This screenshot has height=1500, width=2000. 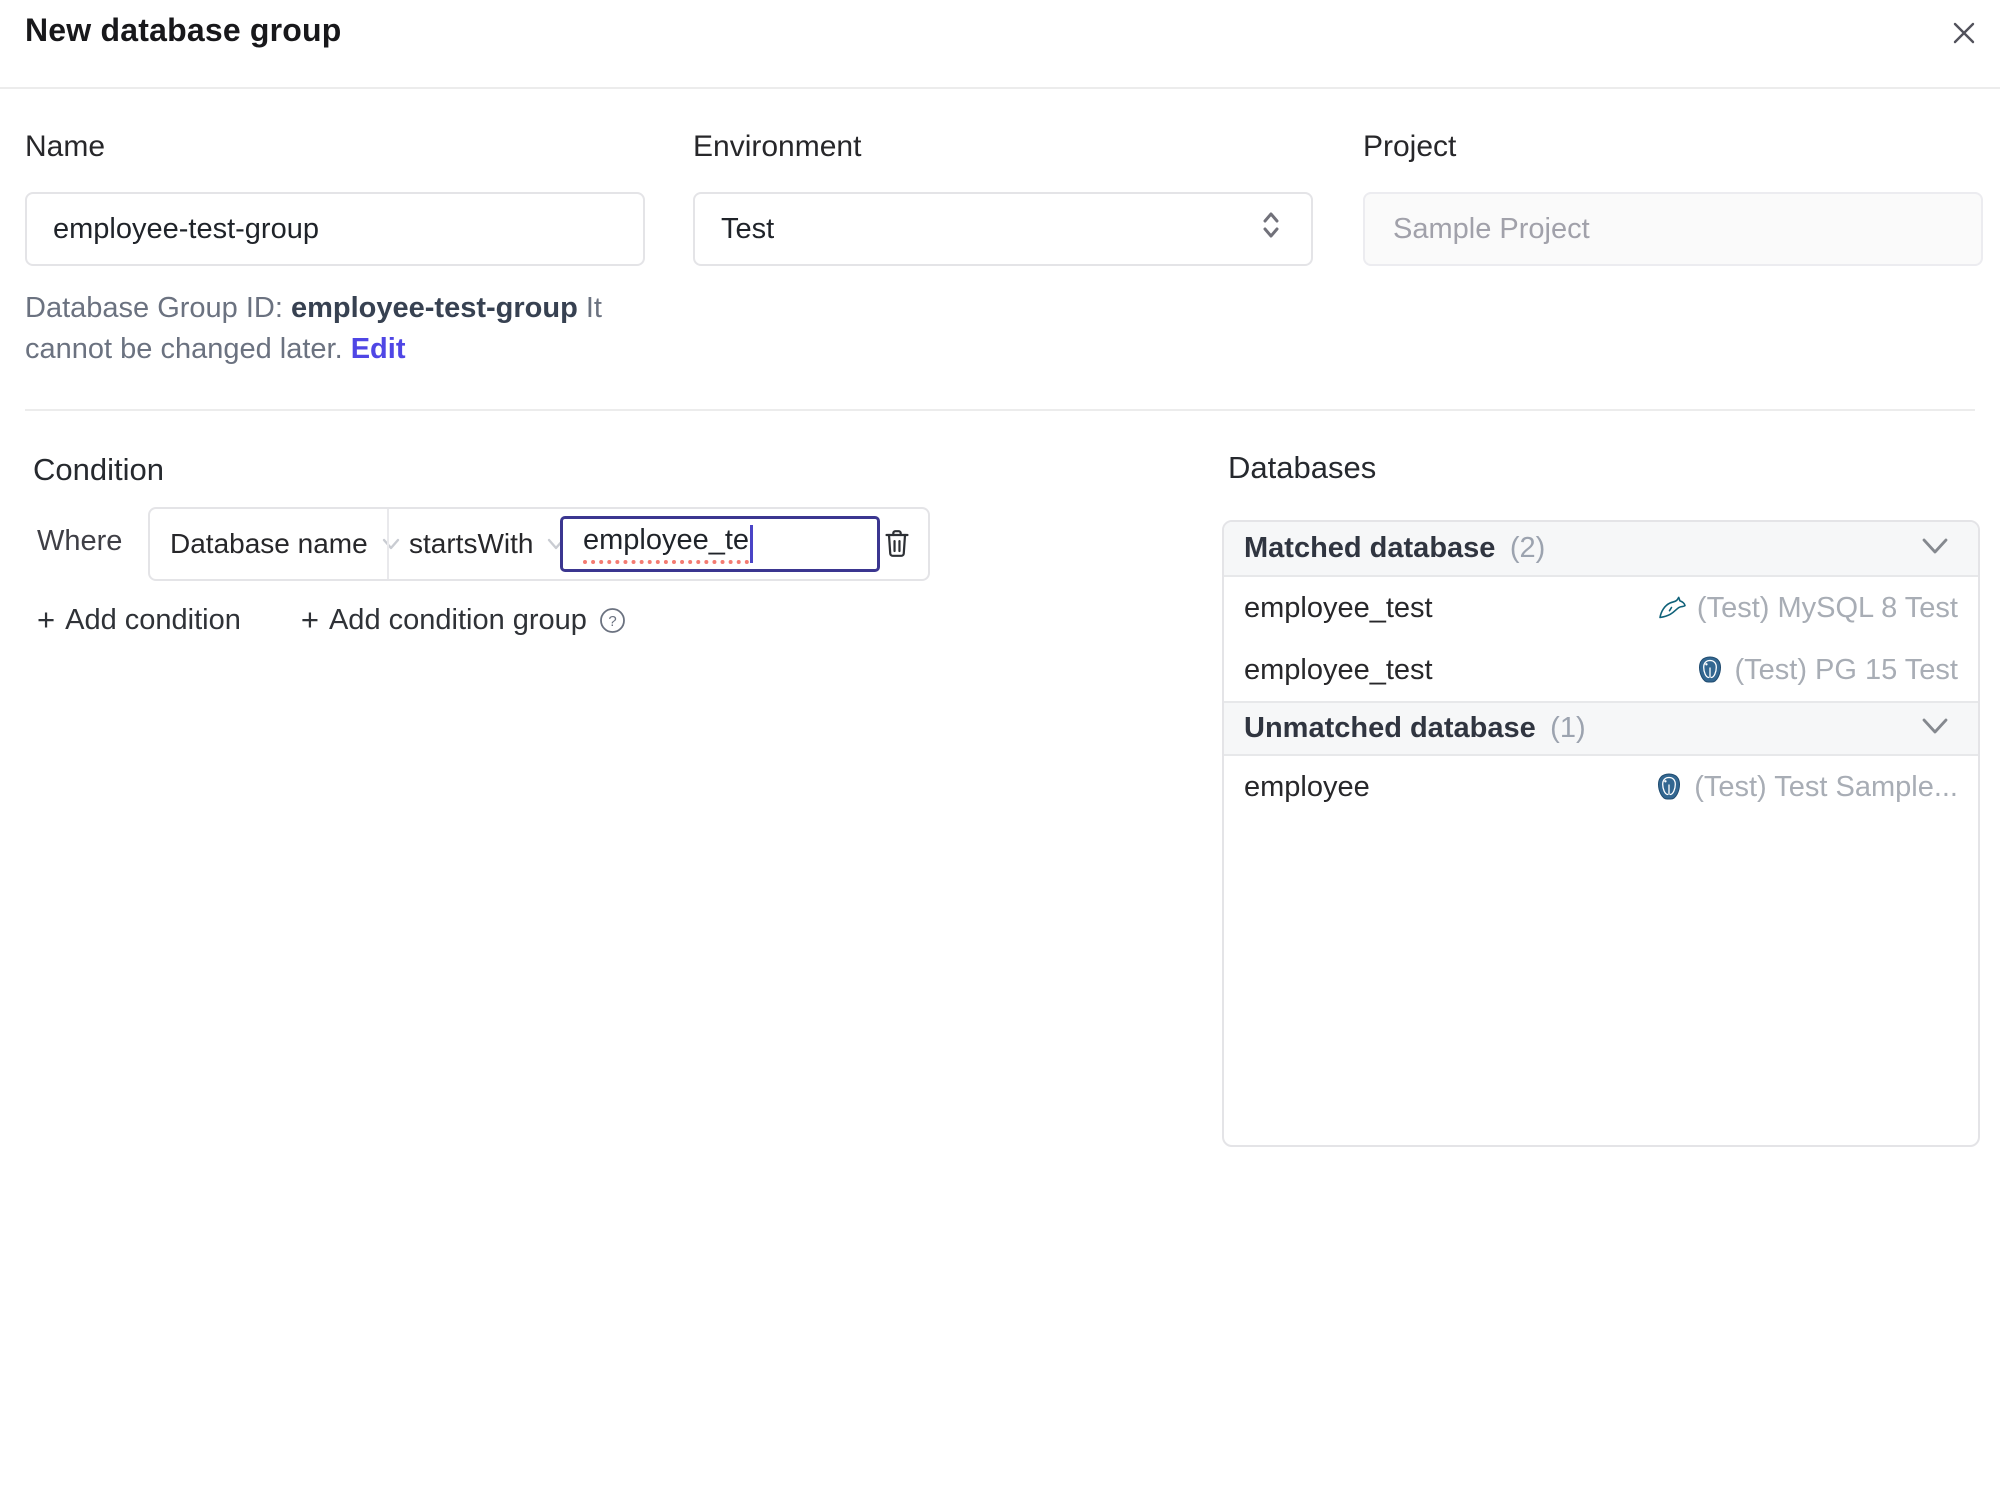 I want to click on text-caret, so click(x=752, y=544).